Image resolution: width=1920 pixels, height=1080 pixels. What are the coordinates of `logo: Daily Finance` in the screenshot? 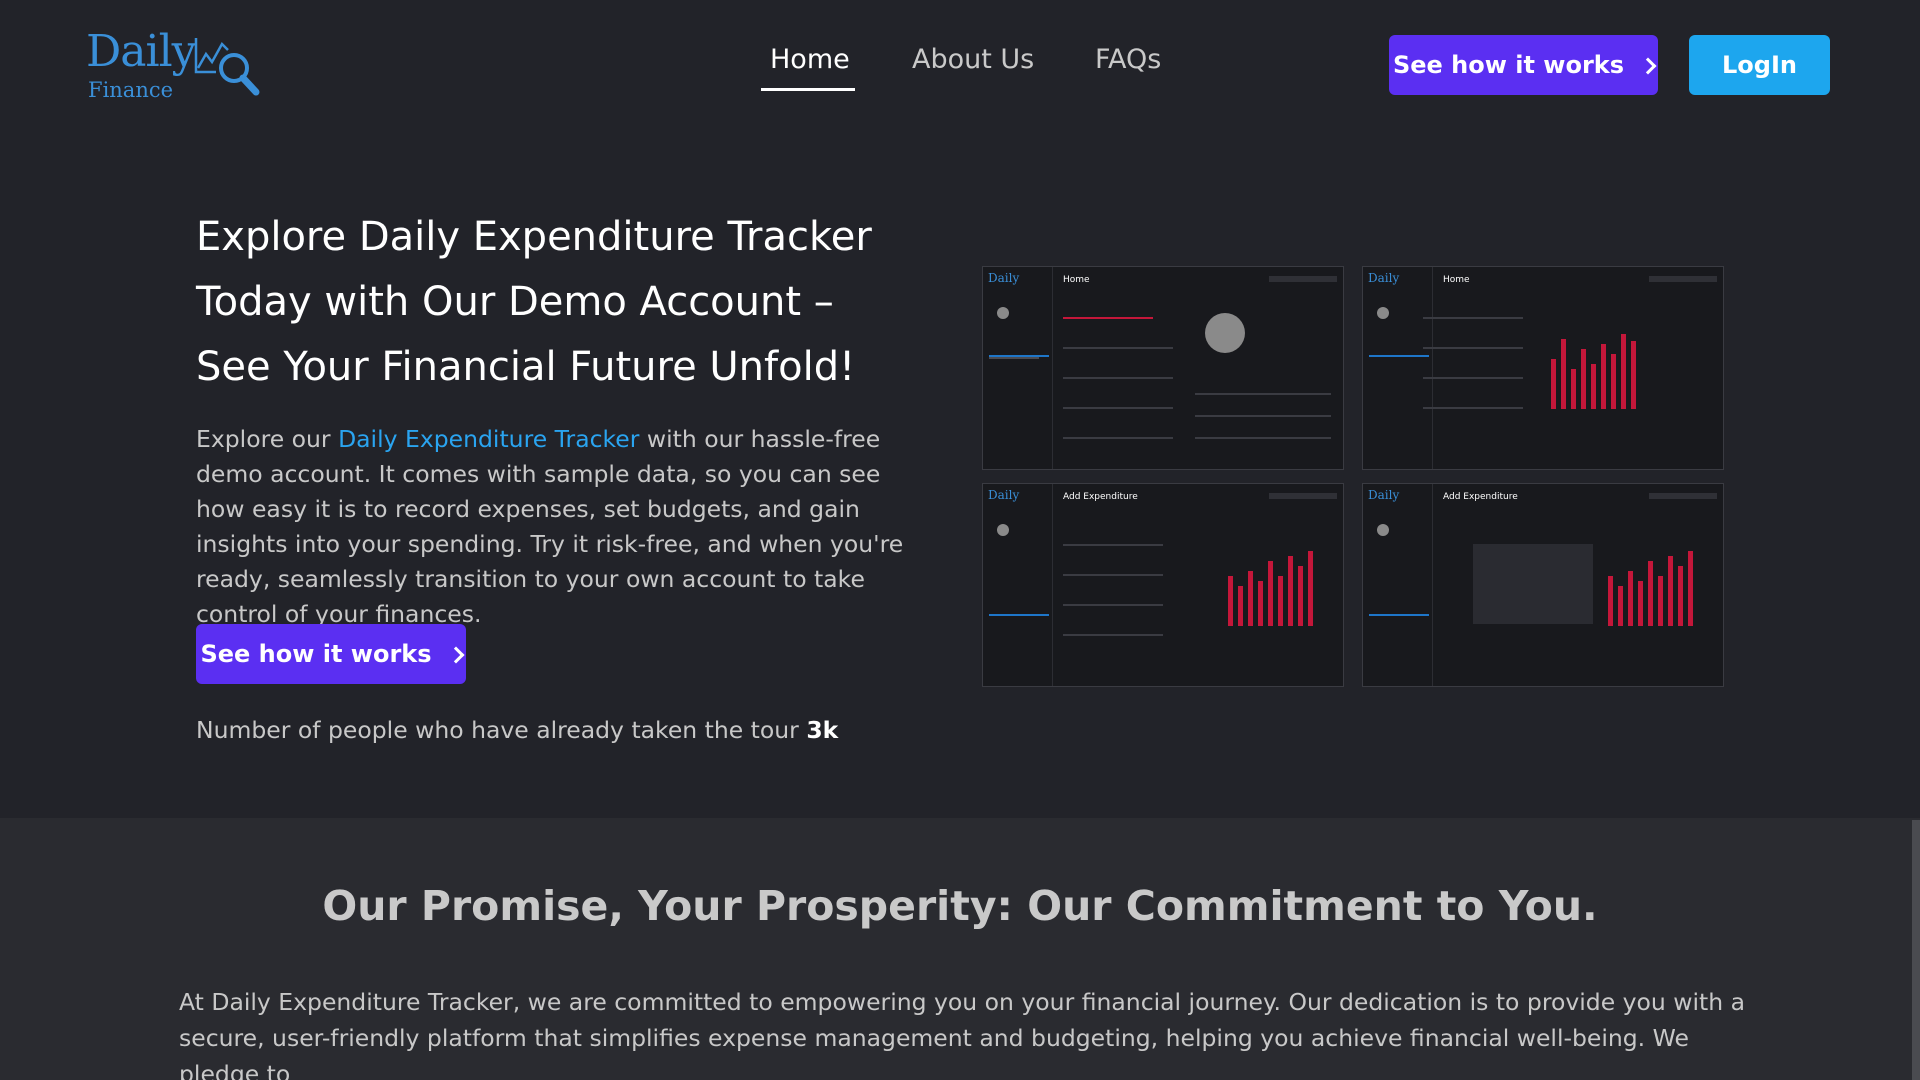 It's located at (176, 66).